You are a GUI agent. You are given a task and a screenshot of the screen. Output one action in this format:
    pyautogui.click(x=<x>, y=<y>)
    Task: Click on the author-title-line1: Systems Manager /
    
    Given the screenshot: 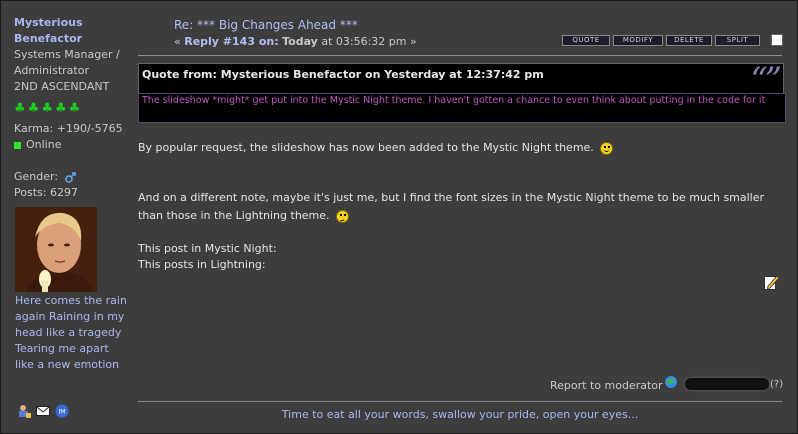 What is the action you would take?
    pyautogui.click(x=67, y=54)
    